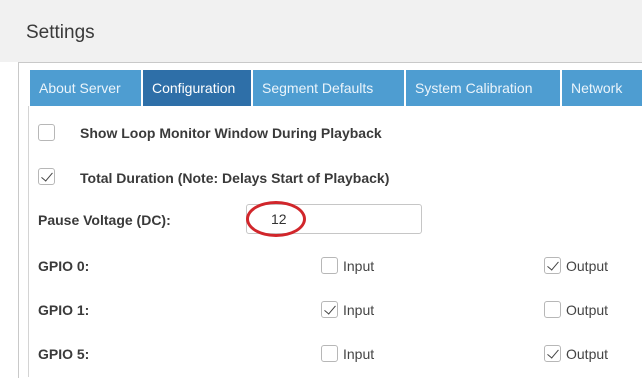 Image resolution: width=642 pixels, height=378 pixels. I want to click on tab-about-server: About Server, so click(86, 88).